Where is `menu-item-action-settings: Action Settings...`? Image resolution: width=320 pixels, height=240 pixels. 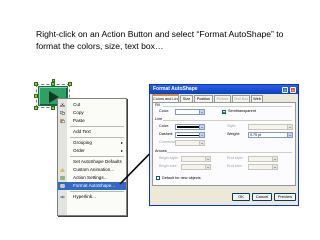
menu-item-action-settings: Action Settings... is located at coordinates (92, 178).